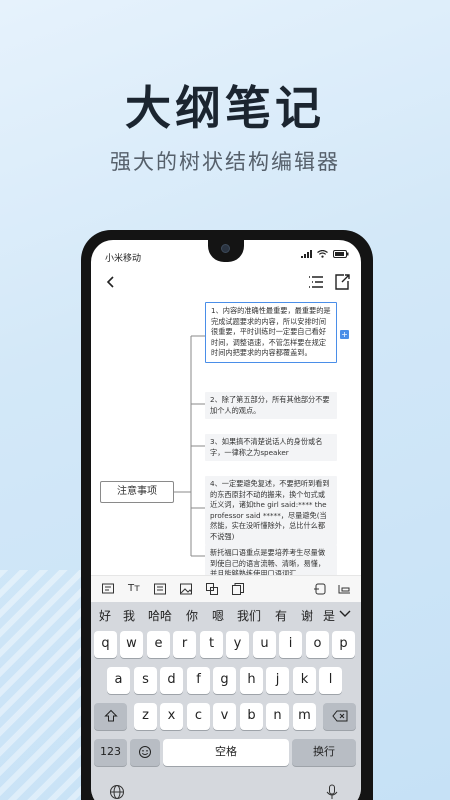 This screenshot has height=800, width=450. What do you see at coordinates (198, 716) in the screenshot?
I see `key-c: c` at bounding box center [198, 716].